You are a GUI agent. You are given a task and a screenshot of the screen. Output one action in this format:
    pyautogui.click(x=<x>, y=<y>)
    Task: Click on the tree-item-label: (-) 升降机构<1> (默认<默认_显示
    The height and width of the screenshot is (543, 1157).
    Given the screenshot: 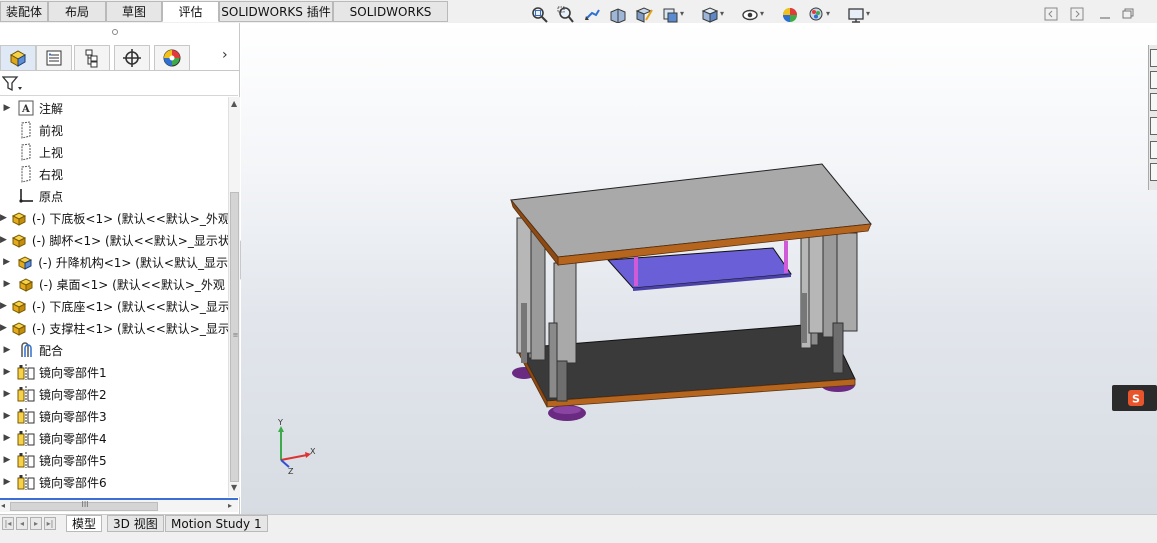 What is the action you would take?
    pyautogui.click(x=133, y=262)
    